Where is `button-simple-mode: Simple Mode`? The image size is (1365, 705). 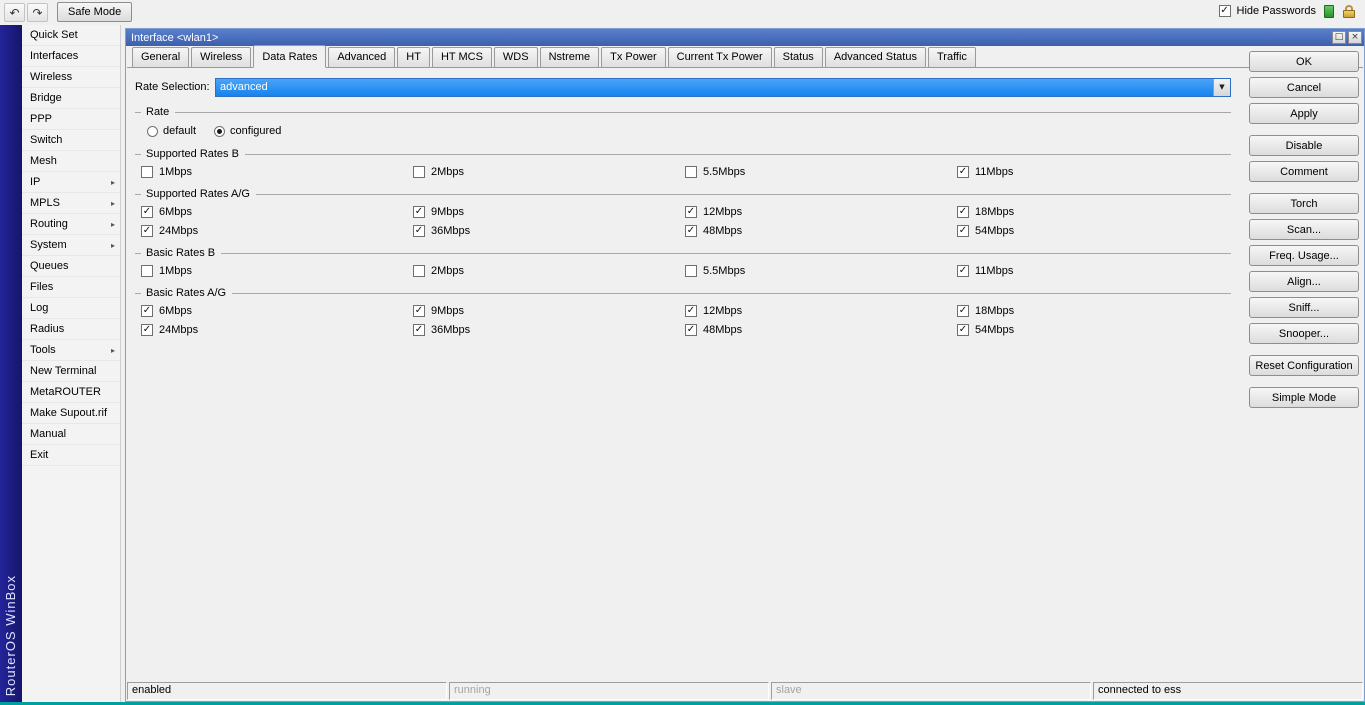
button-simple-mode: Simple Mode is located at coordinates (1304, 397).